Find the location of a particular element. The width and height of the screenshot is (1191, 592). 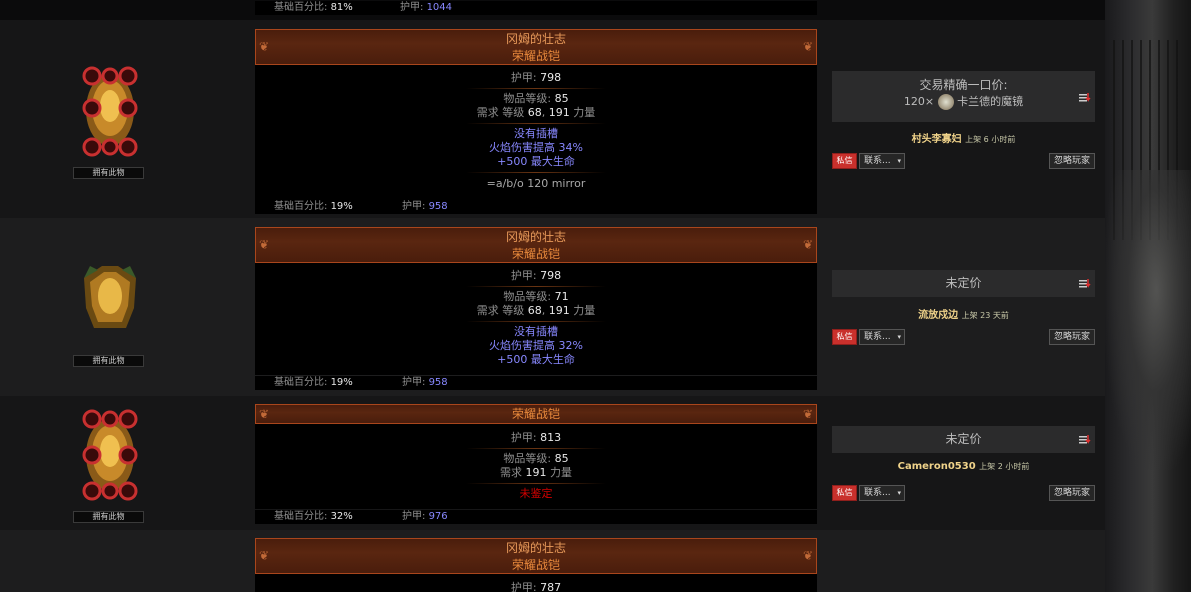

item-level: 物品等级: 71 is located at coordinates (536, 296).